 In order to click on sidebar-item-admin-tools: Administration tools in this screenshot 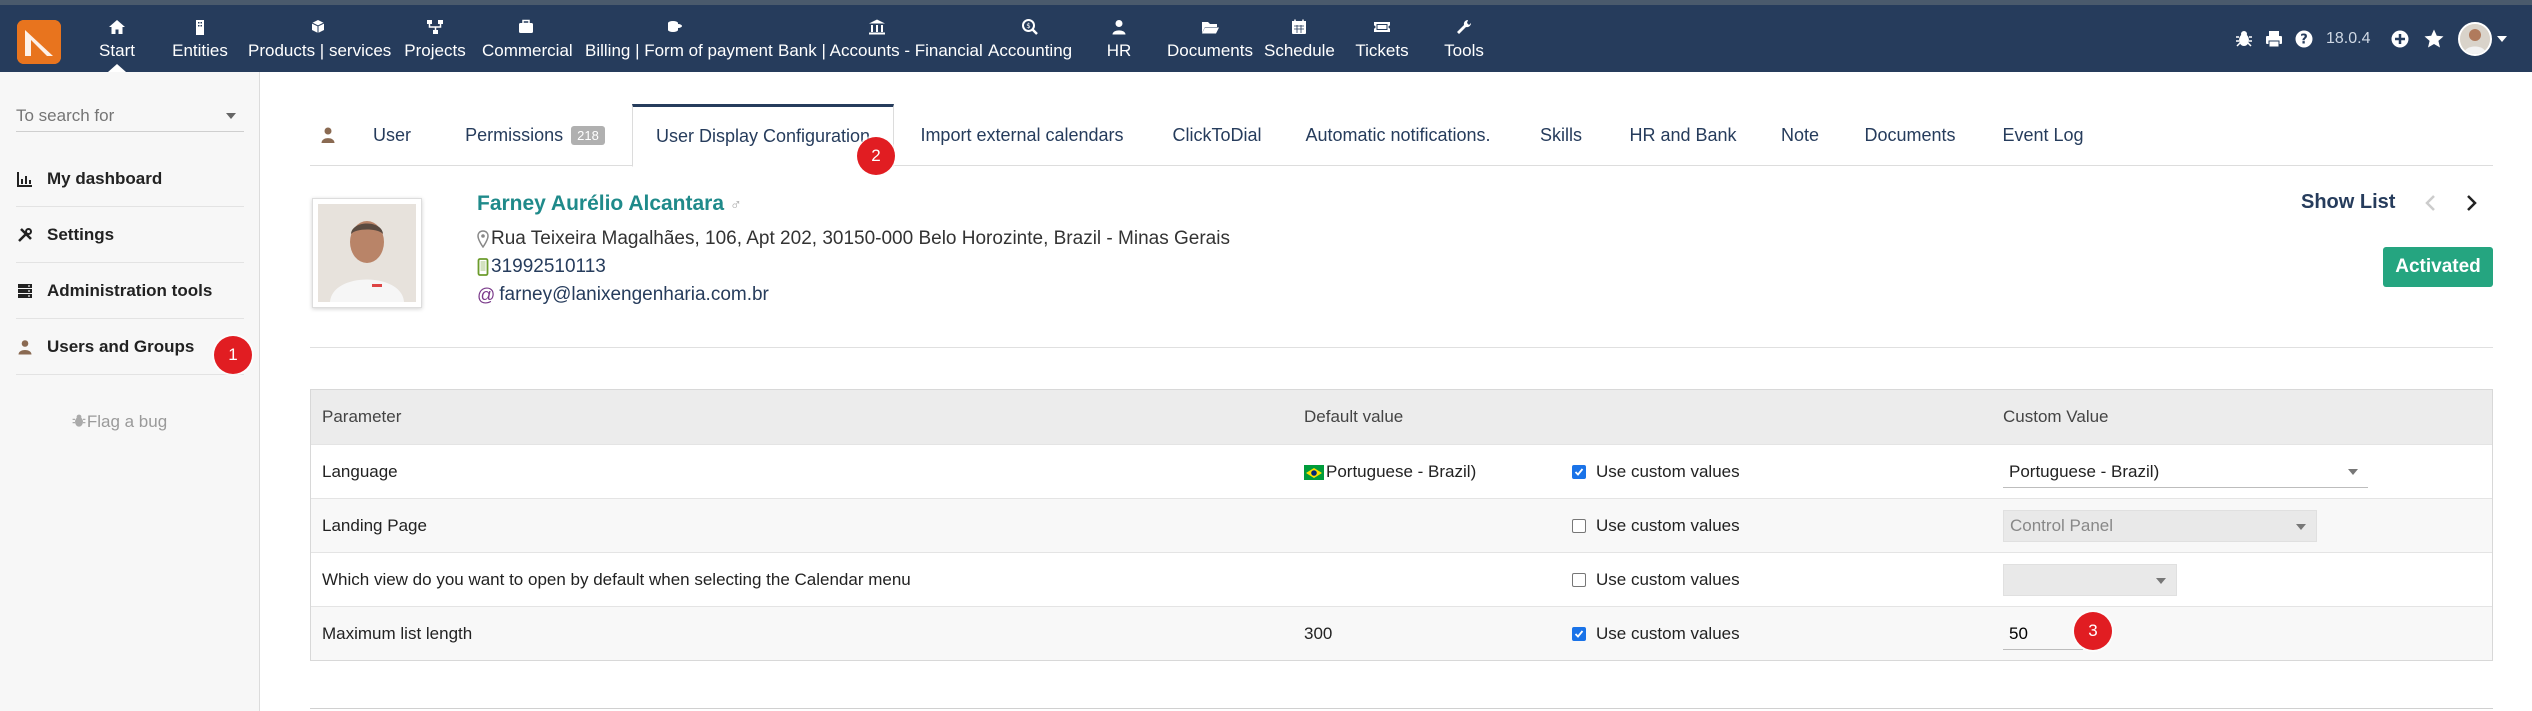, I will do `click(130, 291)`.